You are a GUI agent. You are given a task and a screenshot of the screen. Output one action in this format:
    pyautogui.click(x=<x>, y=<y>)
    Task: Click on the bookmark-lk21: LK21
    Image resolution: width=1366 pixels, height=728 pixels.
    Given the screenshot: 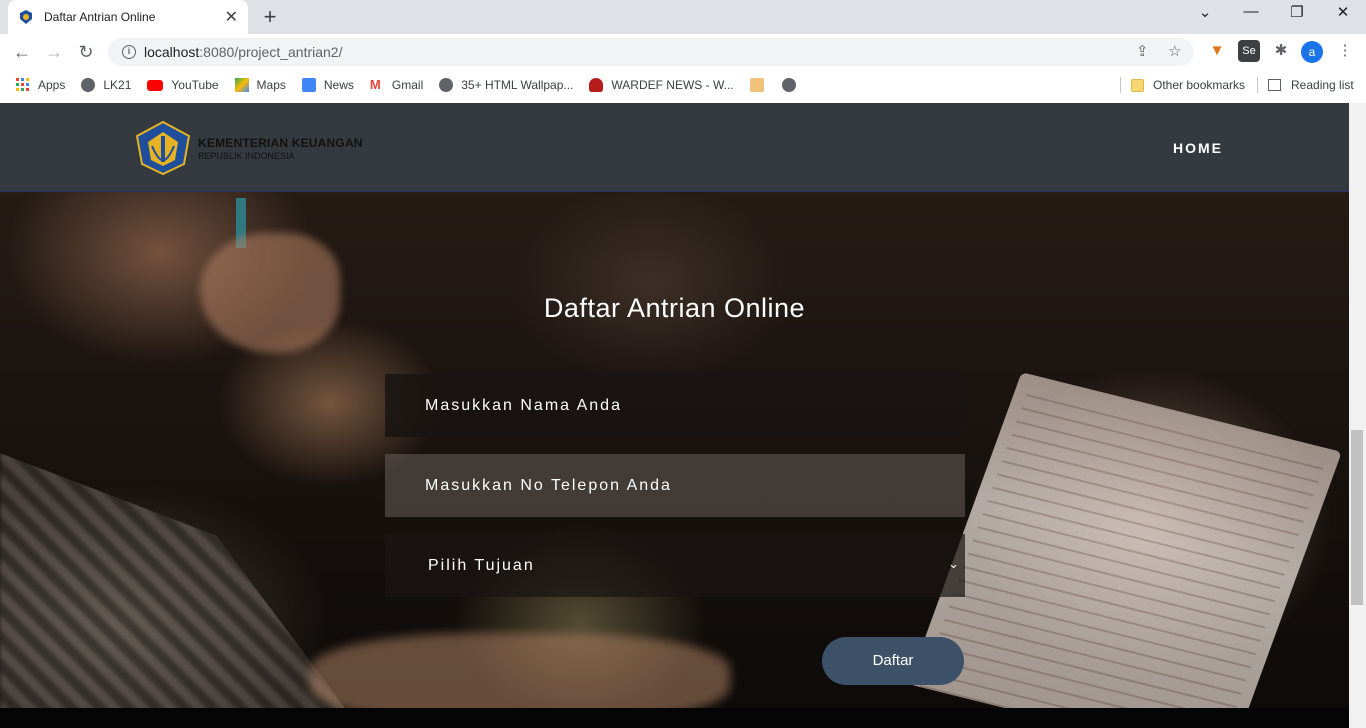 What is the action you would take?
    pyautogui.click(x=106, y=85)
    